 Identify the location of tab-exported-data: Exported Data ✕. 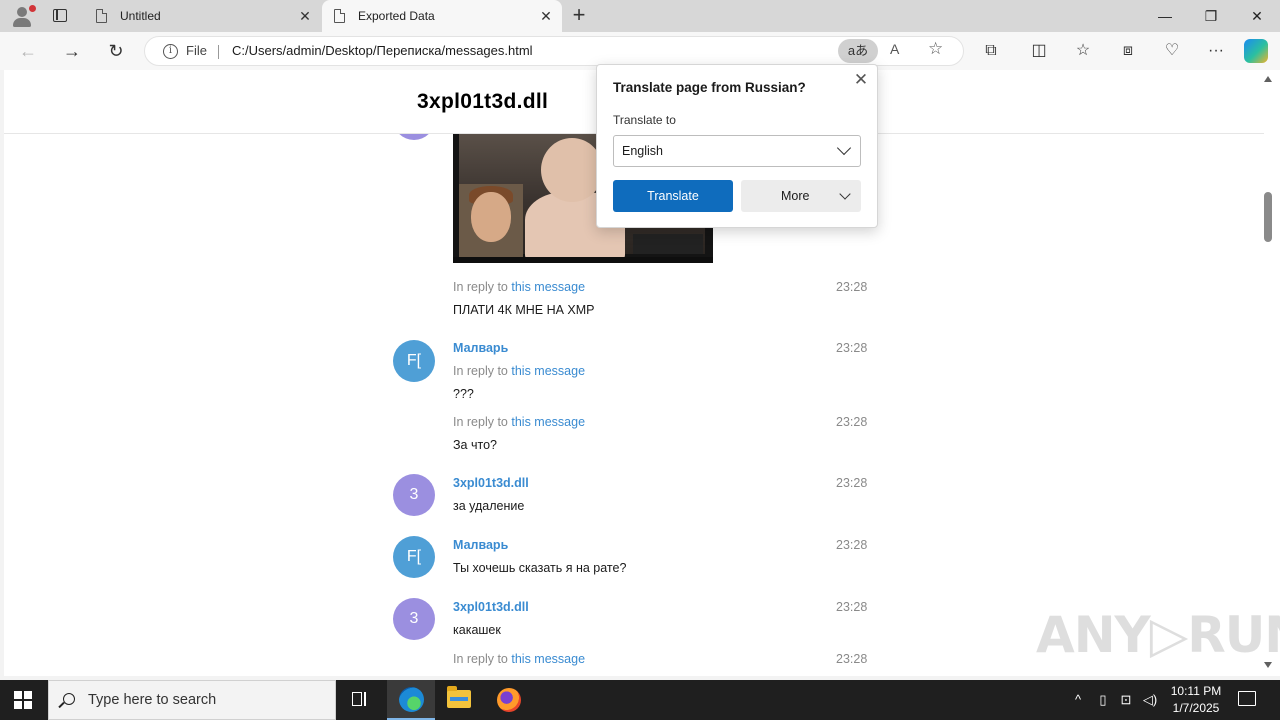
(442, 16).